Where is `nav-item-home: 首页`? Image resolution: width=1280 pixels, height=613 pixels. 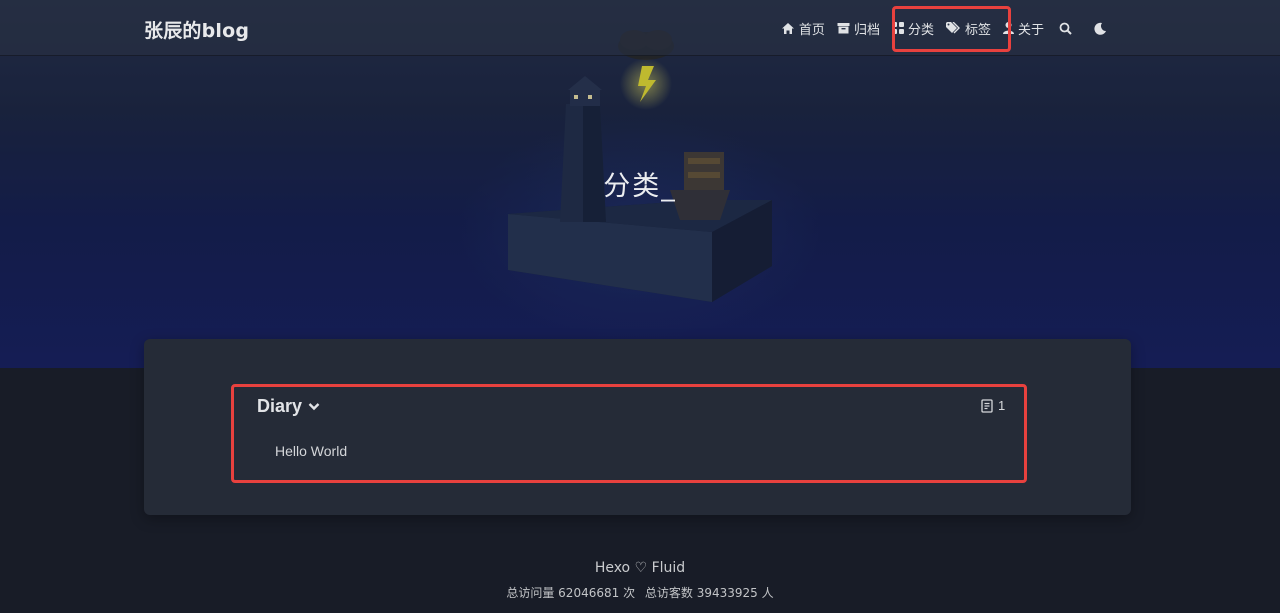 nav-item-home: 首页 is located at coordinates (803, 28).